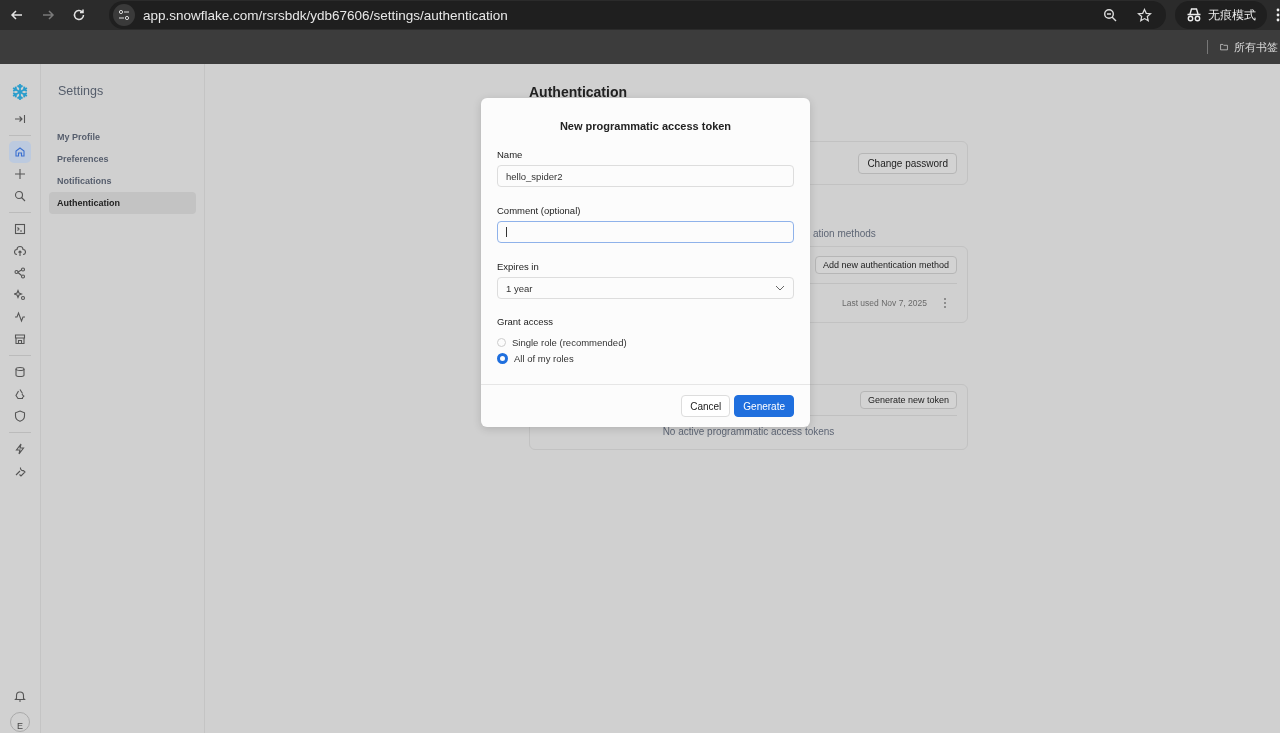 The image size is (1280, 733). What do you see at coordinates (885, 265) in the screenshot?
I see `add-method-button: Add new authentication method` at bounding box center [885, 265].